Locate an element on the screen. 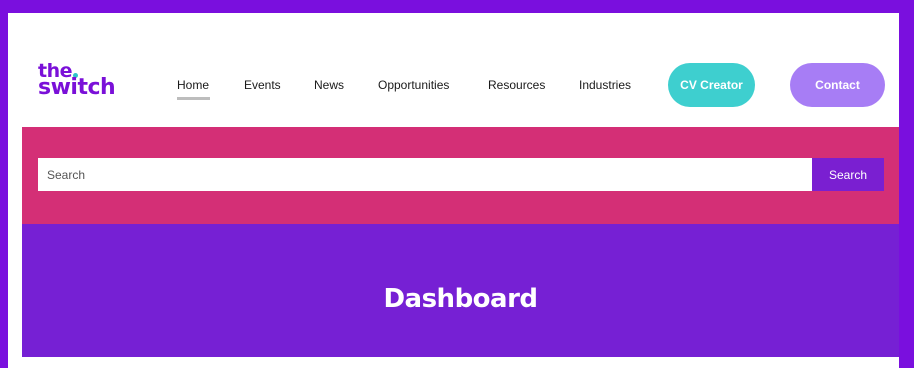 The width and height of the screenshot is (914, 368). active-nav-indicator is located at coordinates (193, 98).